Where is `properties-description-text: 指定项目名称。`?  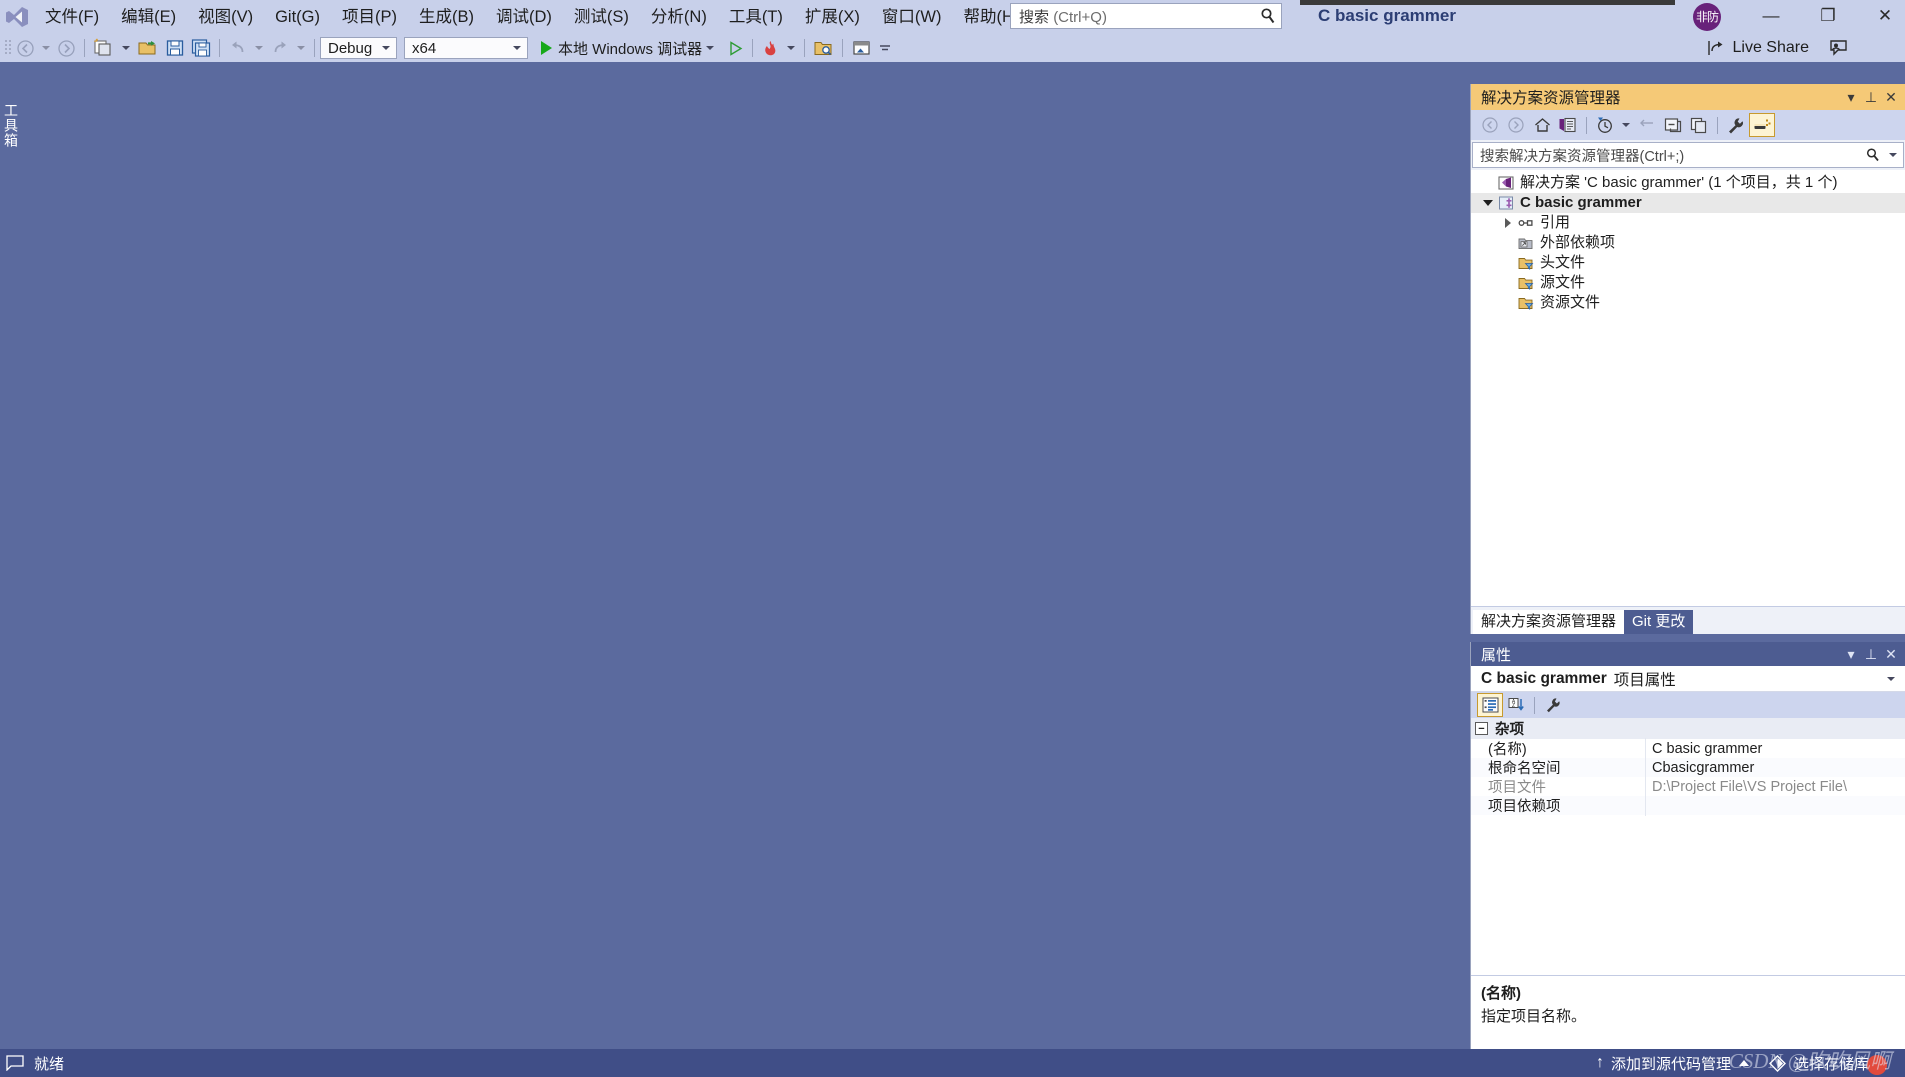 properties-description-text: 指定项目名称。 is located at coordinates (1534, 1016).